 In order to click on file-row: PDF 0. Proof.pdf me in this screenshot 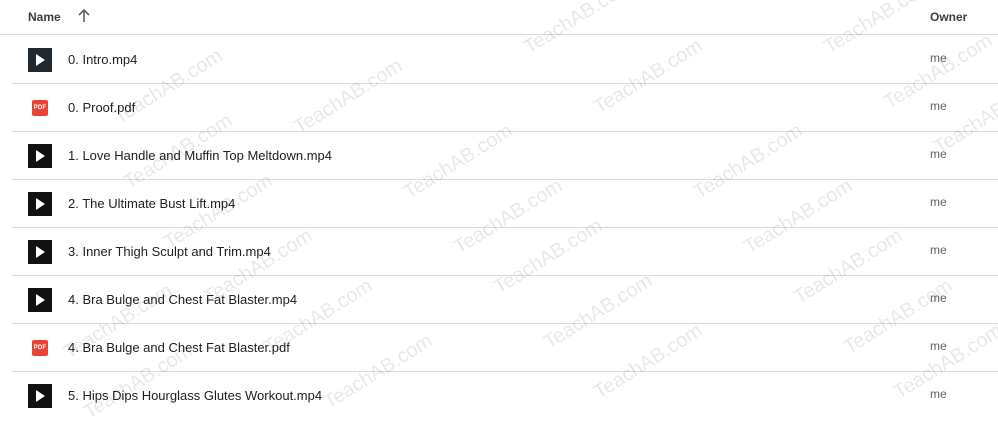, I will do `click(505, 108)`.